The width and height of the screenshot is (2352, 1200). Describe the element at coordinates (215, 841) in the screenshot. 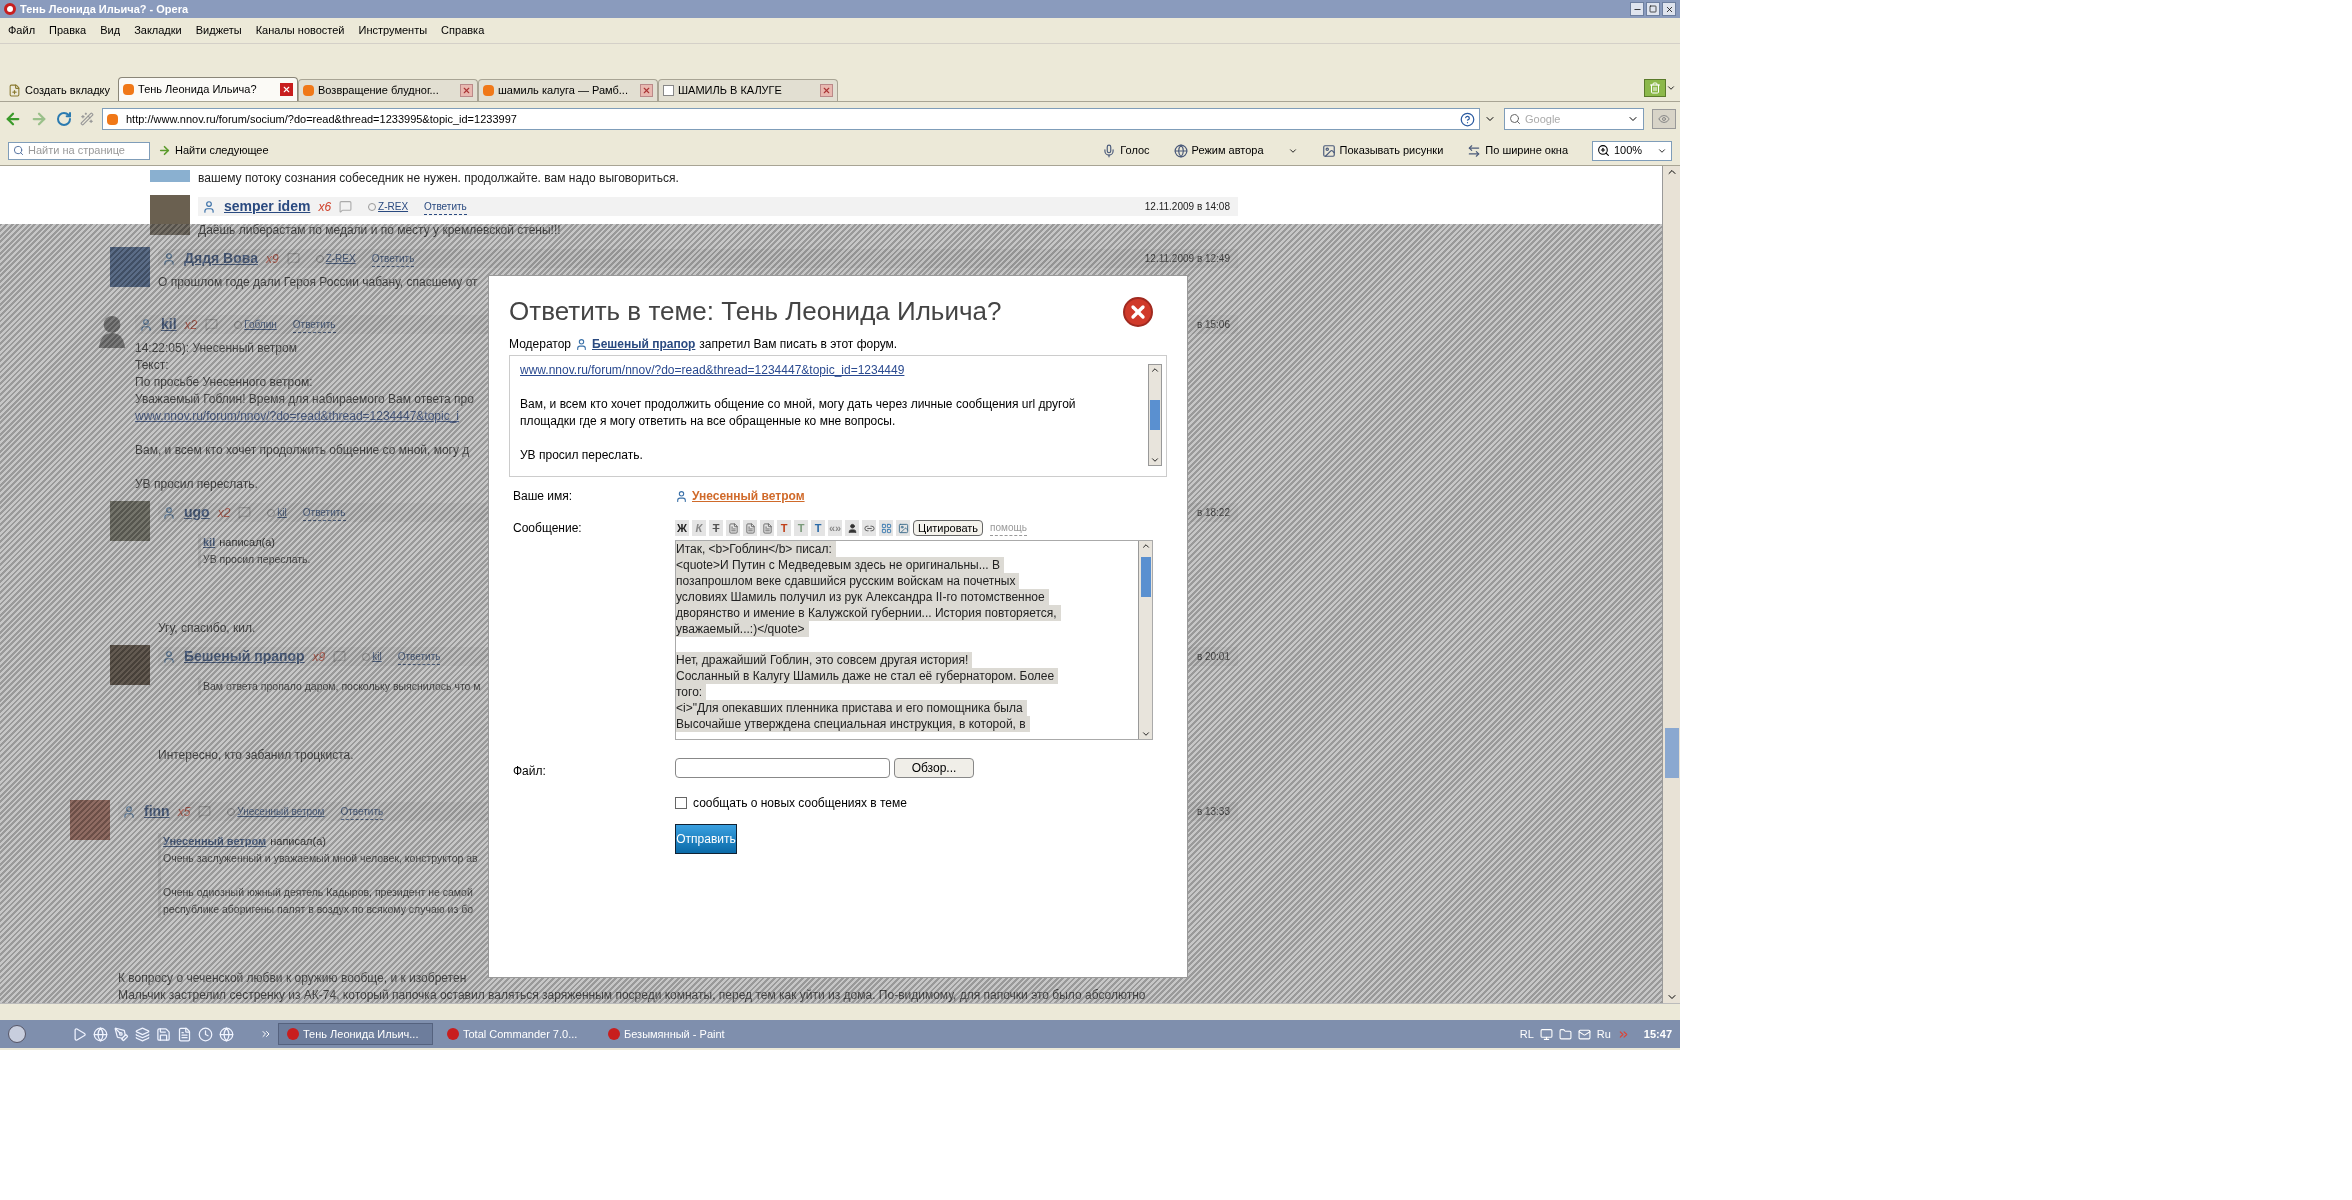

I see `quoted-author-link: Унесенный ветром` at that location.